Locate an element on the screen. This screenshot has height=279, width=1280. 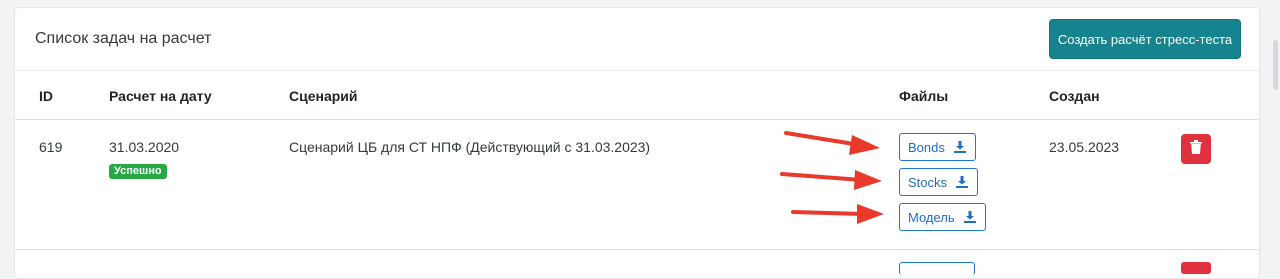
annotation-arrow-model is located at coordinates (837, 214).